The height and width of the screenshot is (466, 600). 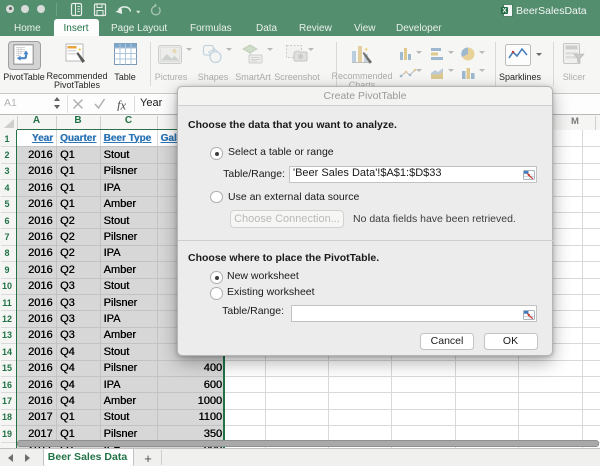 What do you see at coordinates (121, 104) in the screenshot?
I see `svg-text: fx` at bounding box center [121, 104].